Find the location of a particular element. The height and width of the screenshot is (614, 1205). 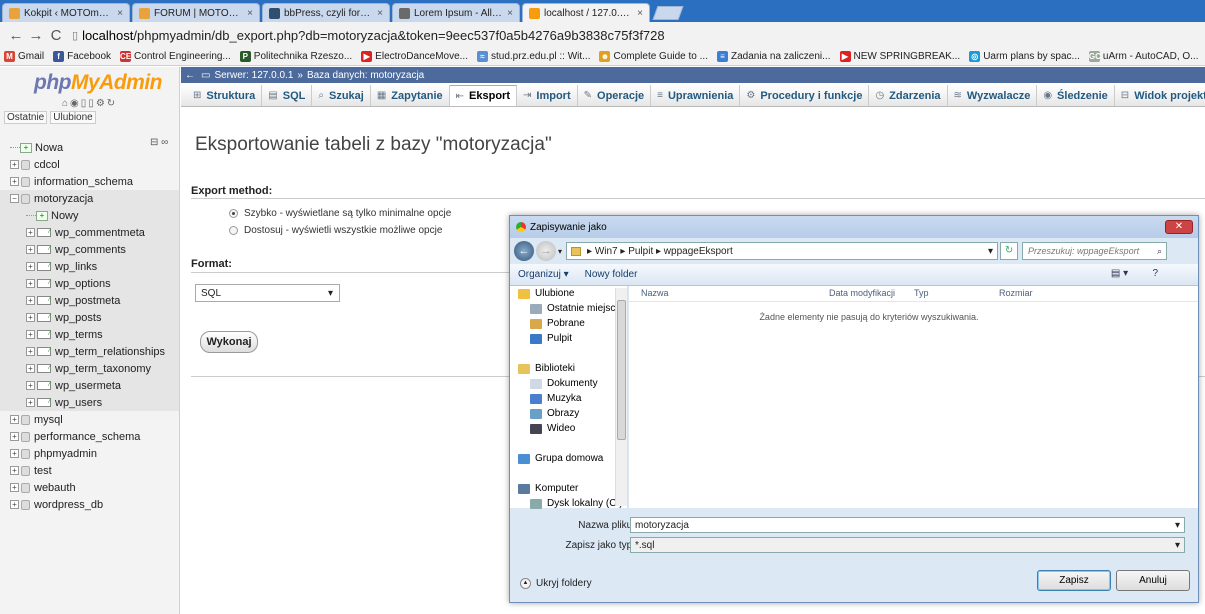

tab-struktura: ⊞ Struktura is located at coordinates (225, 95).